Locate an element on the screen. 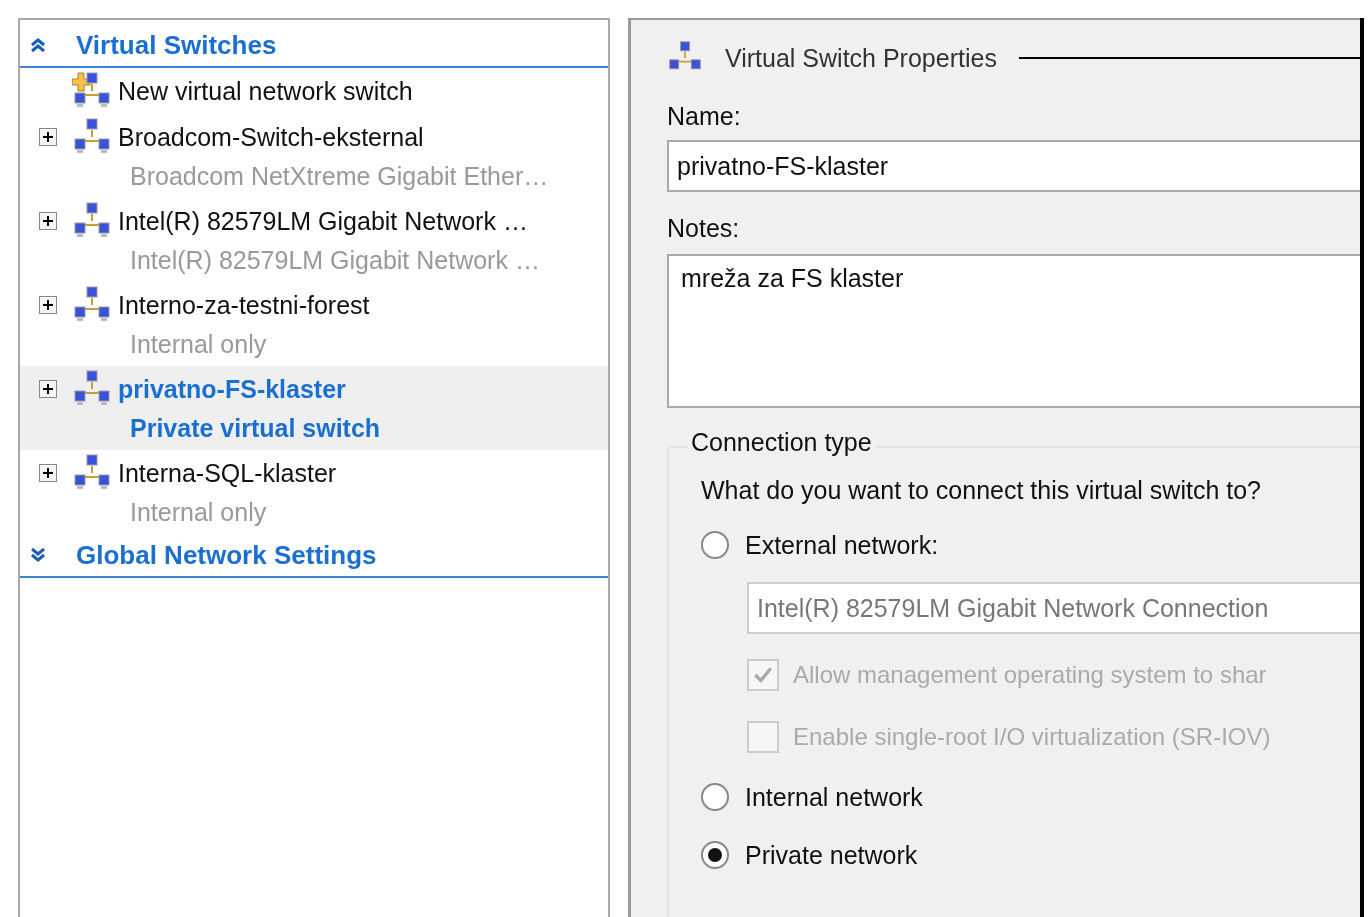  switch-item: Interna-SQL-klaster Internal only is located at coordinates (314, 492).